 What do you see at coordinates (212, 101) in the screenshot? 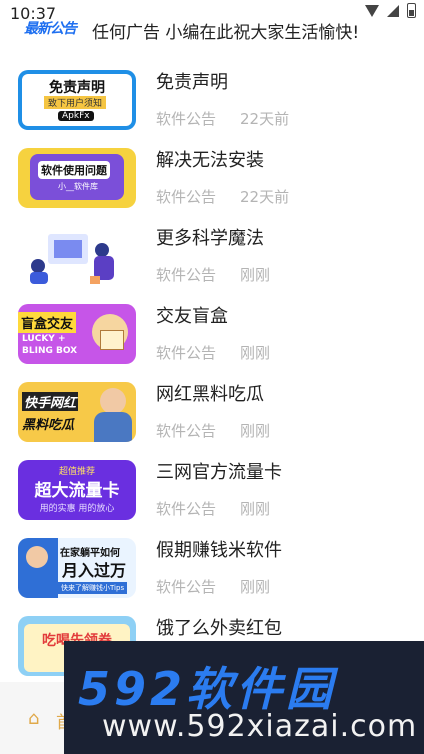
I see `list-item: 免责声明 致下用户须知 ApkFx 免责声明 软件公告 22天前` at bounding box center [212, 101].